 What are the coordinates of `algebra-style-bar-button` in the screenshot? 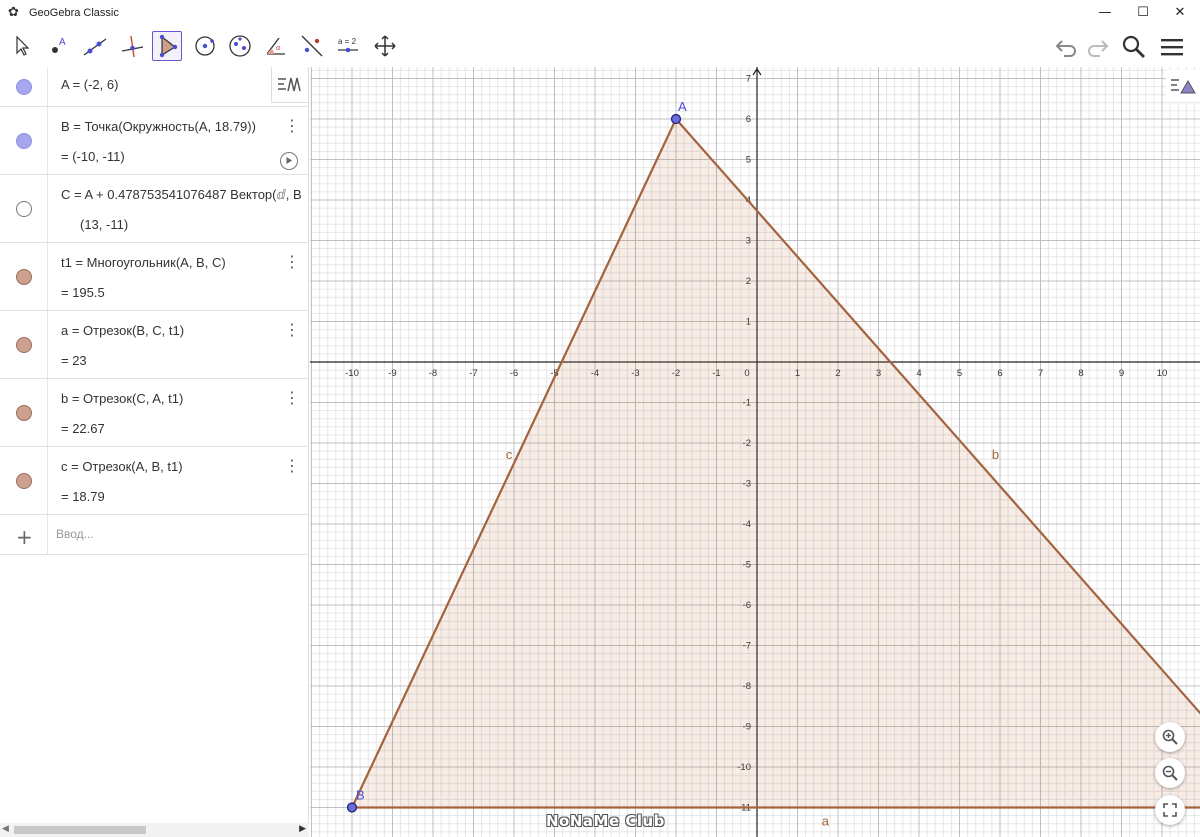 It's located at (290, 85).